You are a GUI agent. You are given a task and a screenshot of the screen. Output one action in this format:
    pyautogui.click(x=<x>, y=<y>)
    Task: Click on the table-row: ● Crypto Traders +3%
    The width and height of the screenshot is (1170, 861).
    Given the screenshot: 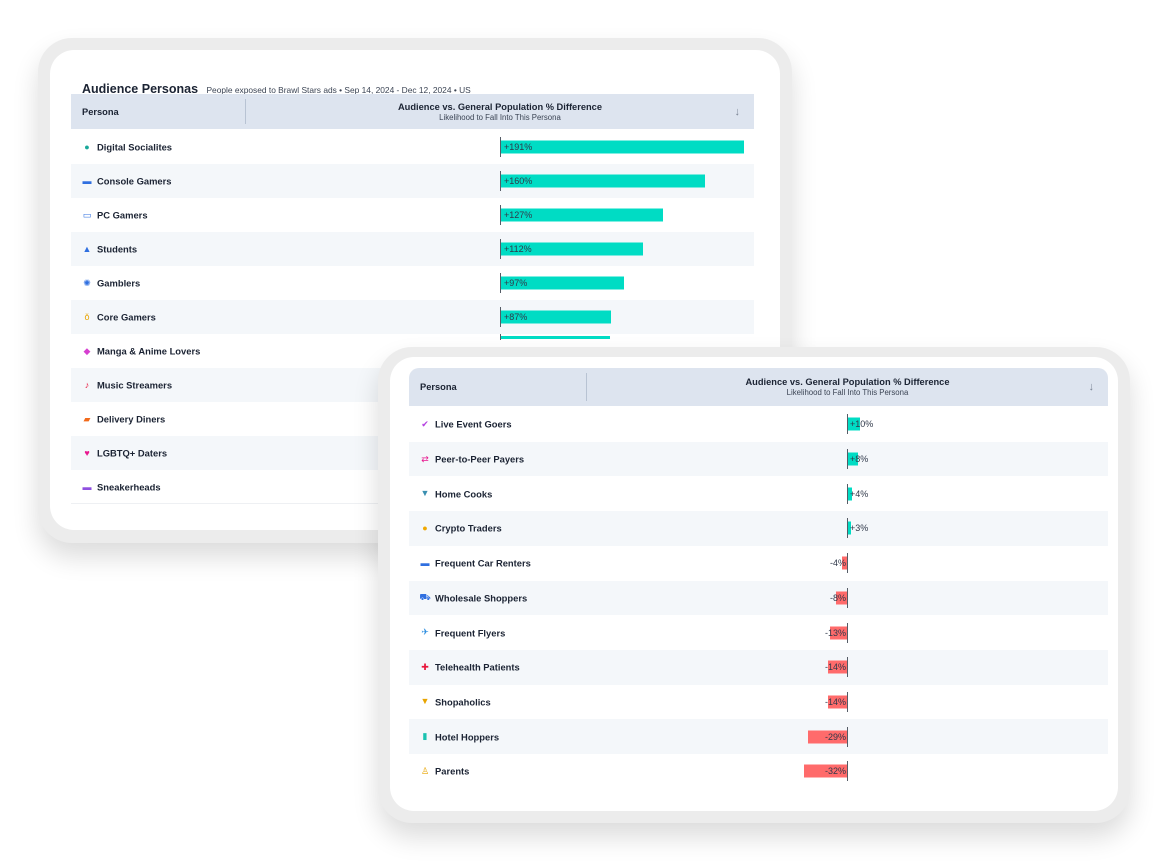 What is the action you would take?
    pyautogui.click(x=758, y=528)
    